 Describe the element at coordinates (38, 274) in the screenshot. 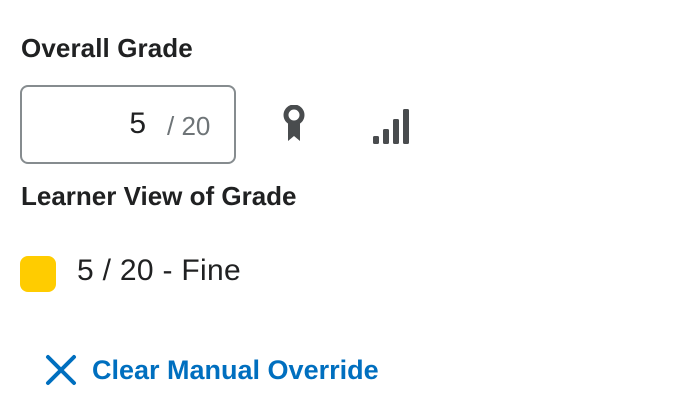

I see `grade-color-swatch` at that location.